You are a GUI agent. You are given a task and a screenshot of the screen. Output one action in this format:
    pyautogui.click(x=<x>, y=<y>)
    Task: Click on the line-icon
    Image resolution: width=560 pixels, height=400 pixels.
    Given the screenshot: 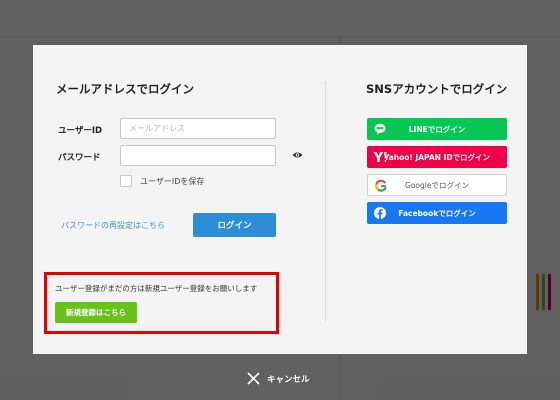 What is the action you would take?
    pyautogui.click(x=380, y=129)
    